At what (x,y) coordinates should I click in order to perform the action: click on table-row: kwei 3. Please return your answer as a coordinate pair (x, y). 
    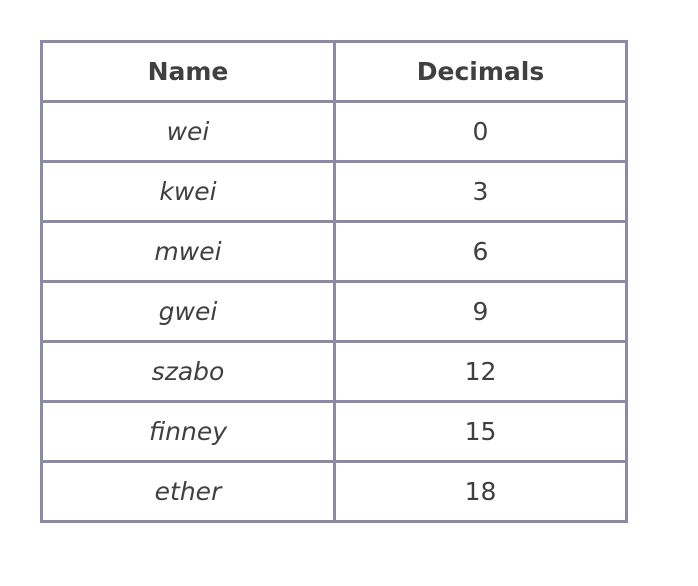
    Looking at the image, I should click on (334, 191).